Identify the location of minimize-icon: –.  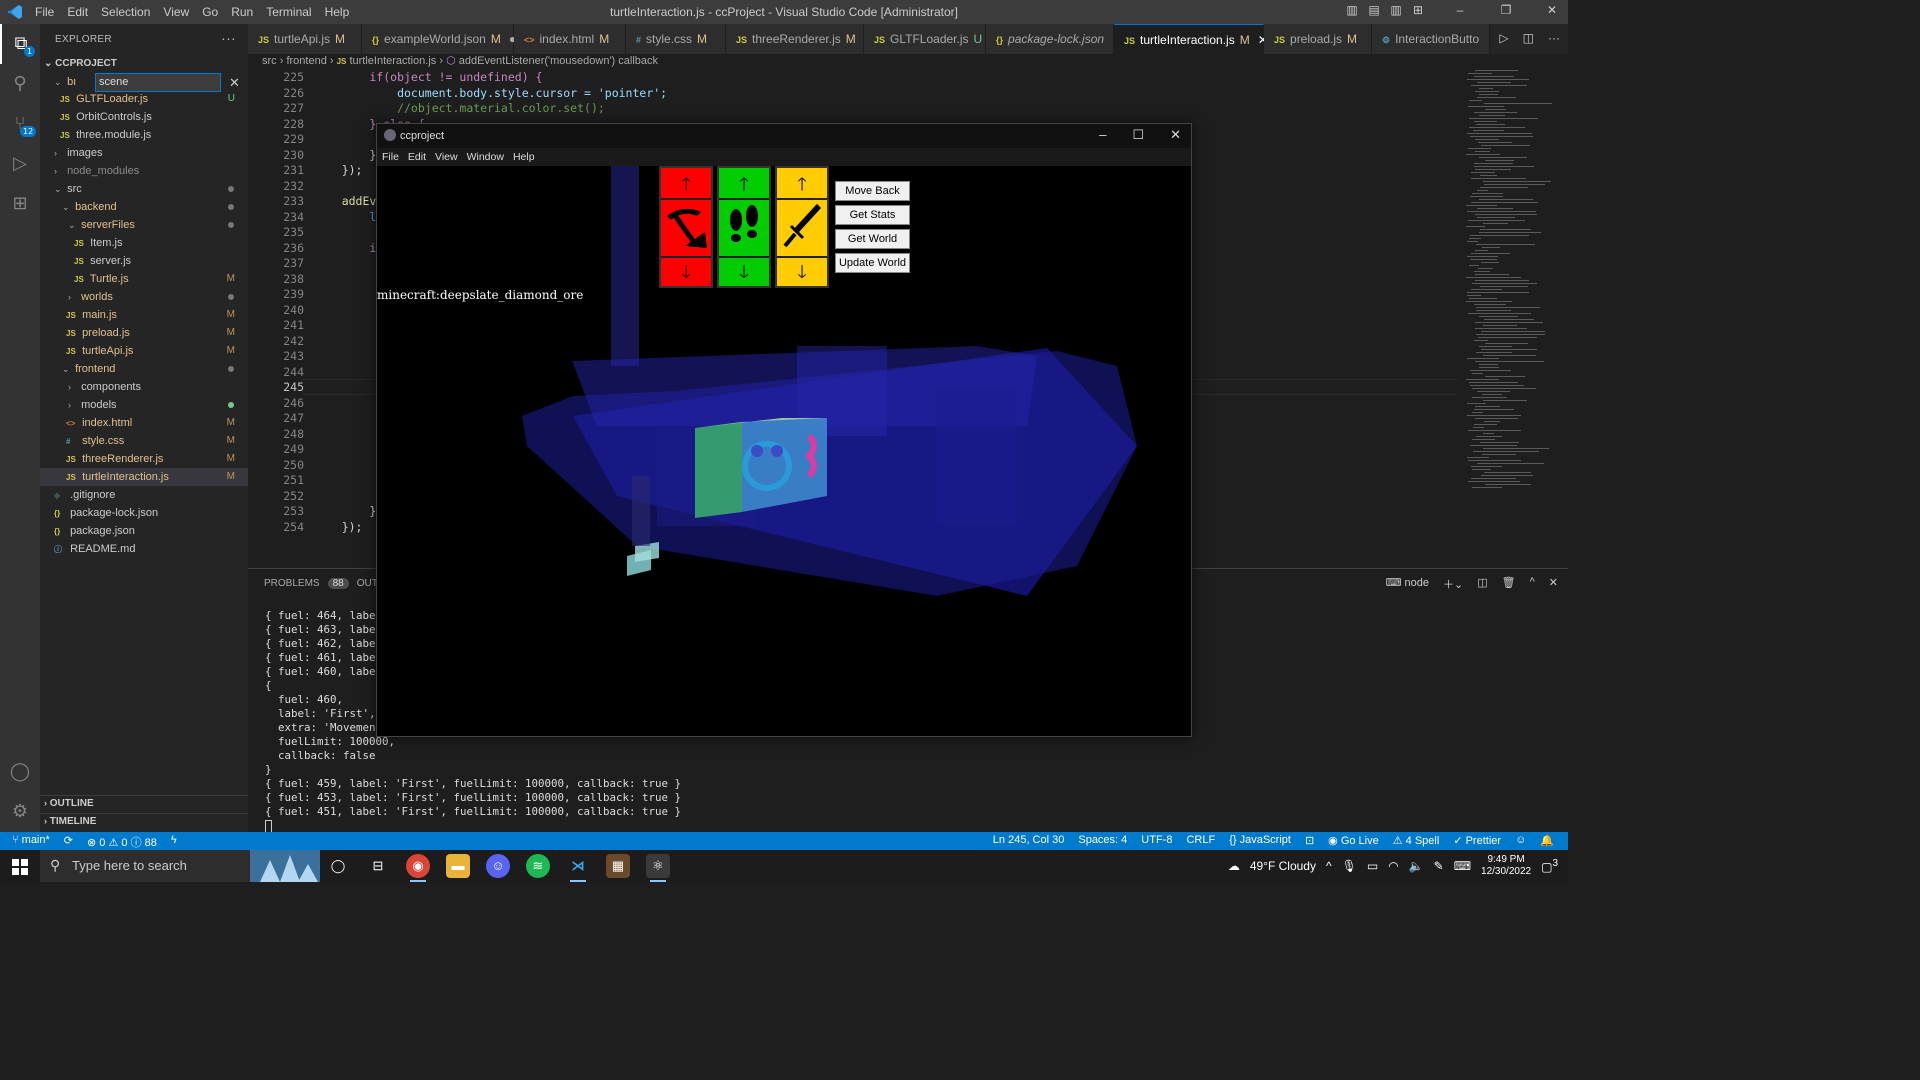
(1460, 10).